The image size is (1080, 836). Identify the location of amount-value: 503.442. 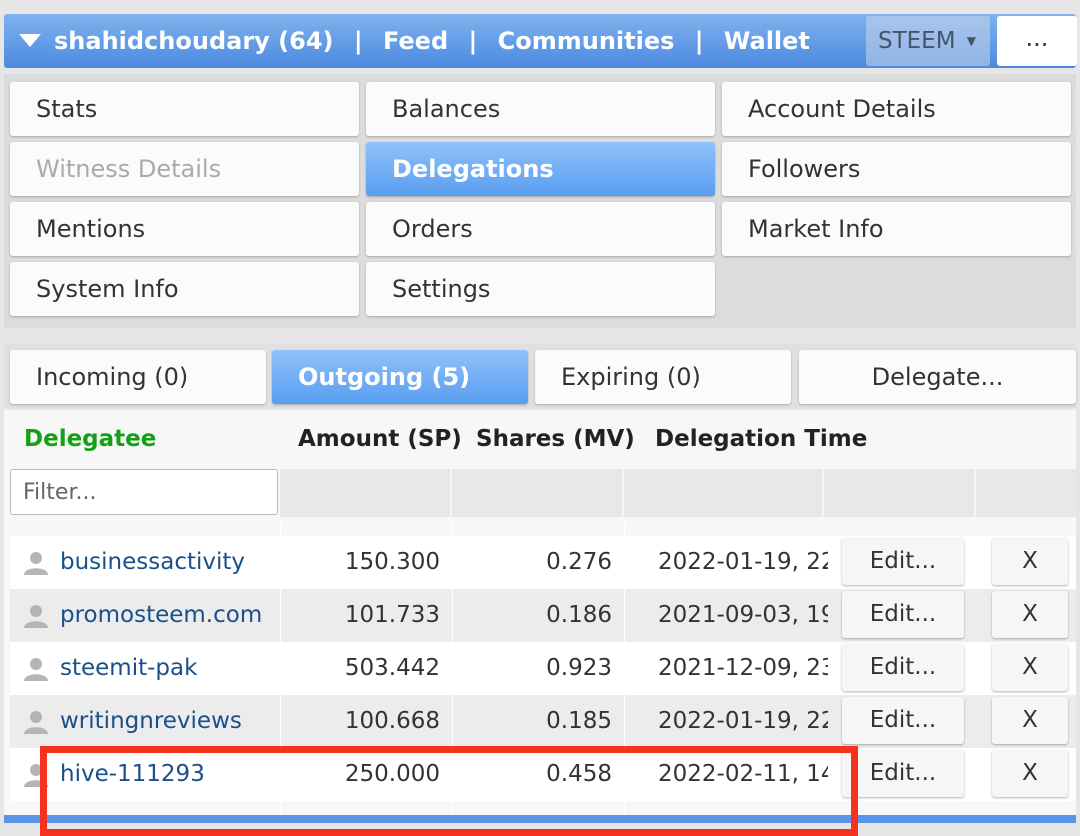
(392, 668).